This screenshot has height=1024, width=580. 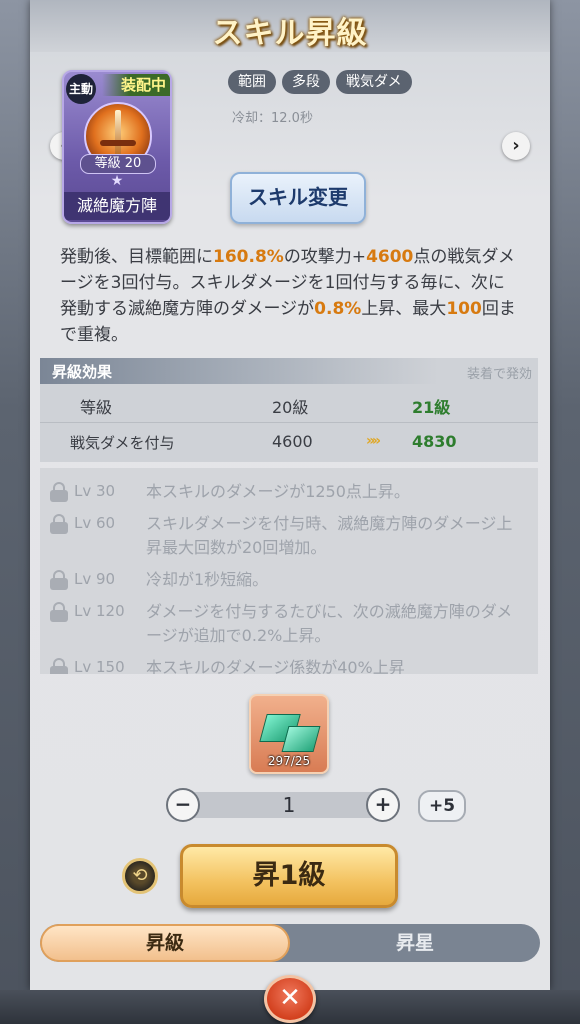 I want to click on material-item: 297/25, so click(x=289, y=734).